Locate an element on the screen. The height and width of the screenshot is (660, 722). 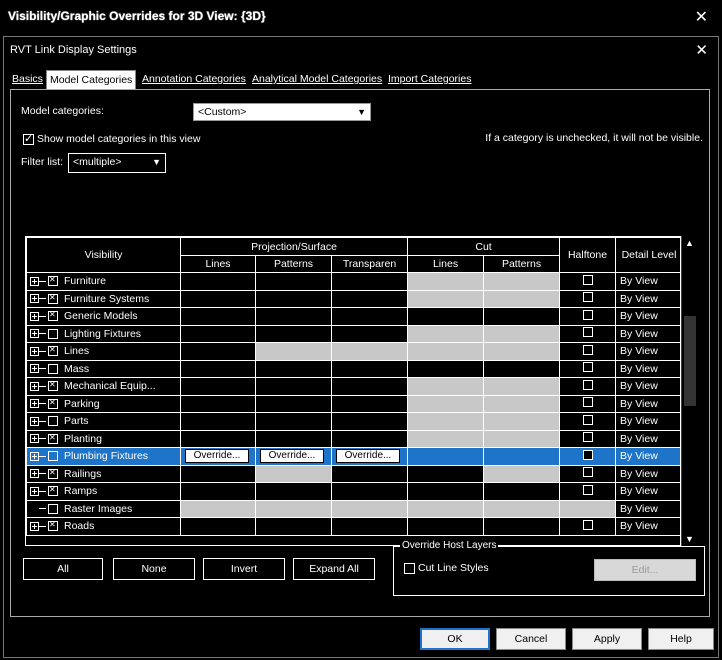
table-scrollbar: ▲ ▼ is located at coordinates (689, 391).